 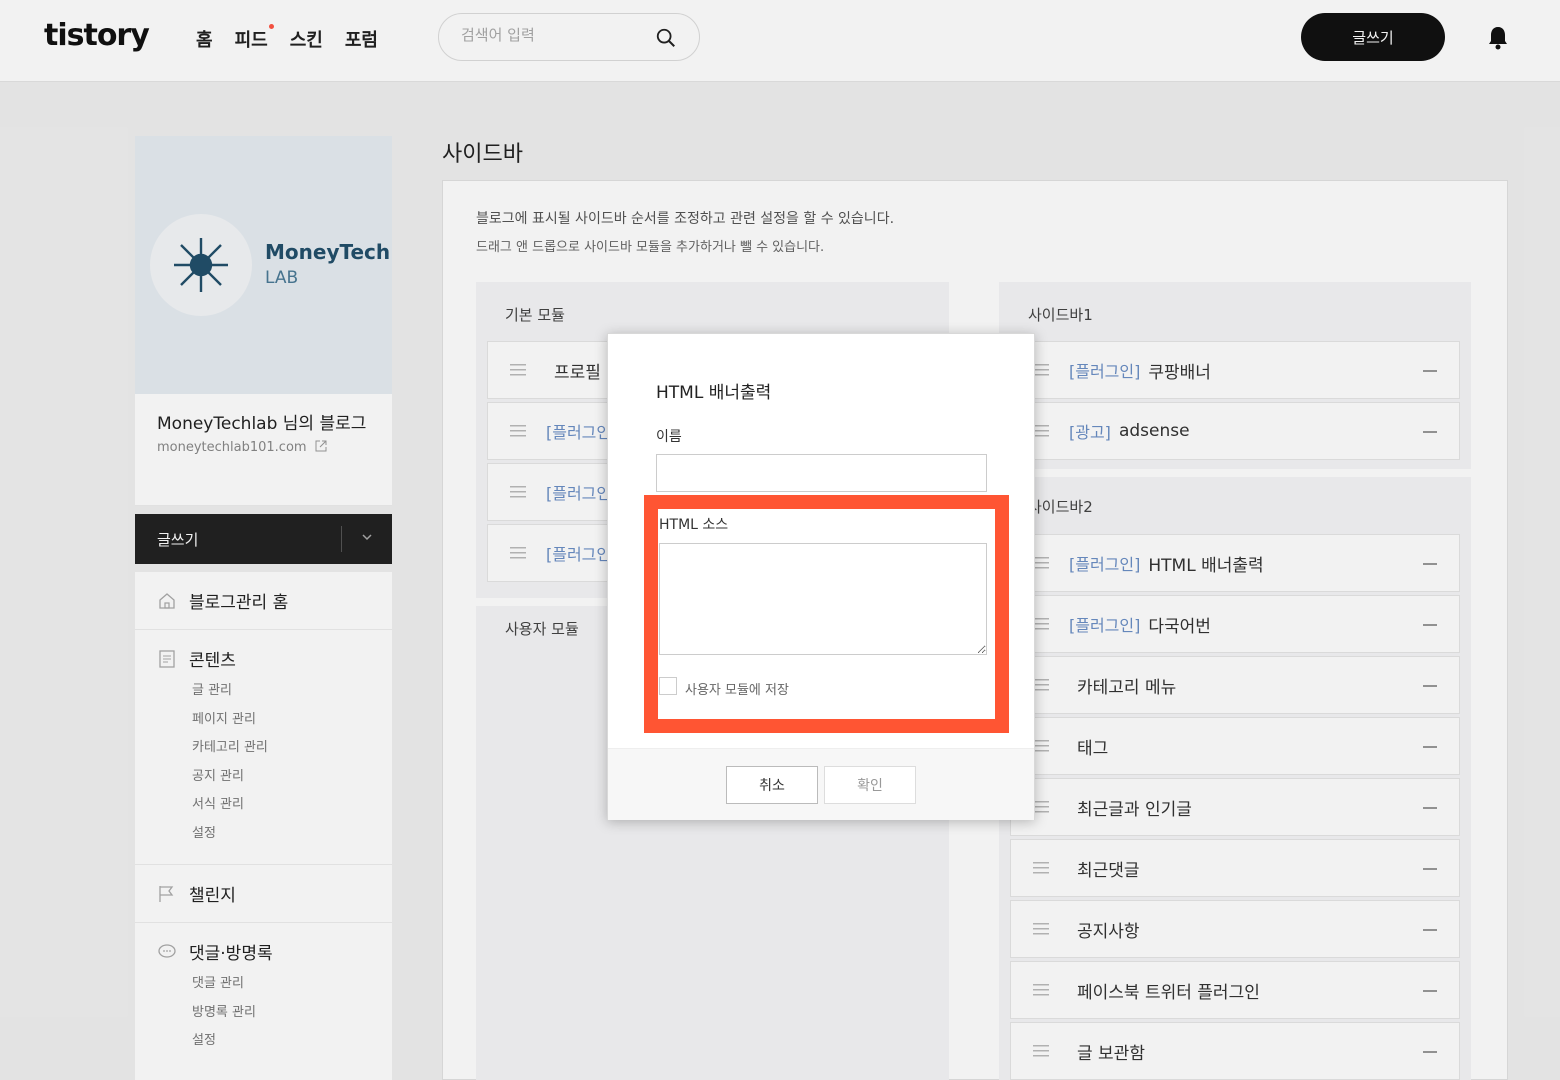 What do you see at coordinates (821, 784) in the screenshot?
I see `dialog-footer: 취소 확인` at bounding box center [821, 784].